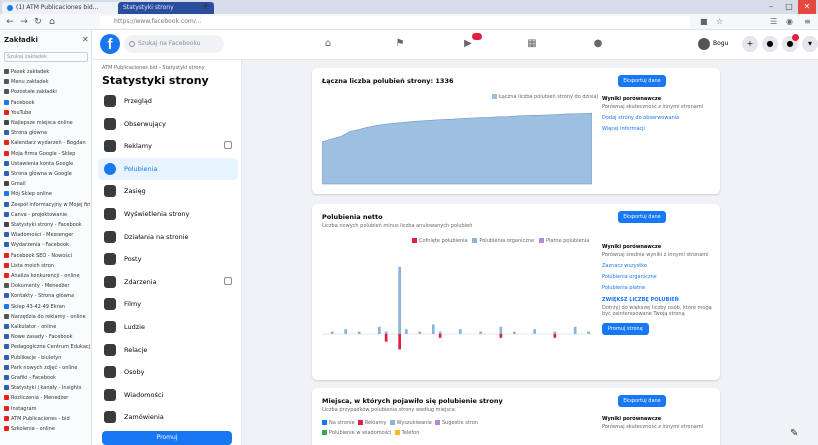 Image resolution: width=818 pixels, height=445 pixels. What do you see at coordinates (168, 101) in the screenshot?
I see `nav-item: Przegląd` at bounding box center [168, 101].